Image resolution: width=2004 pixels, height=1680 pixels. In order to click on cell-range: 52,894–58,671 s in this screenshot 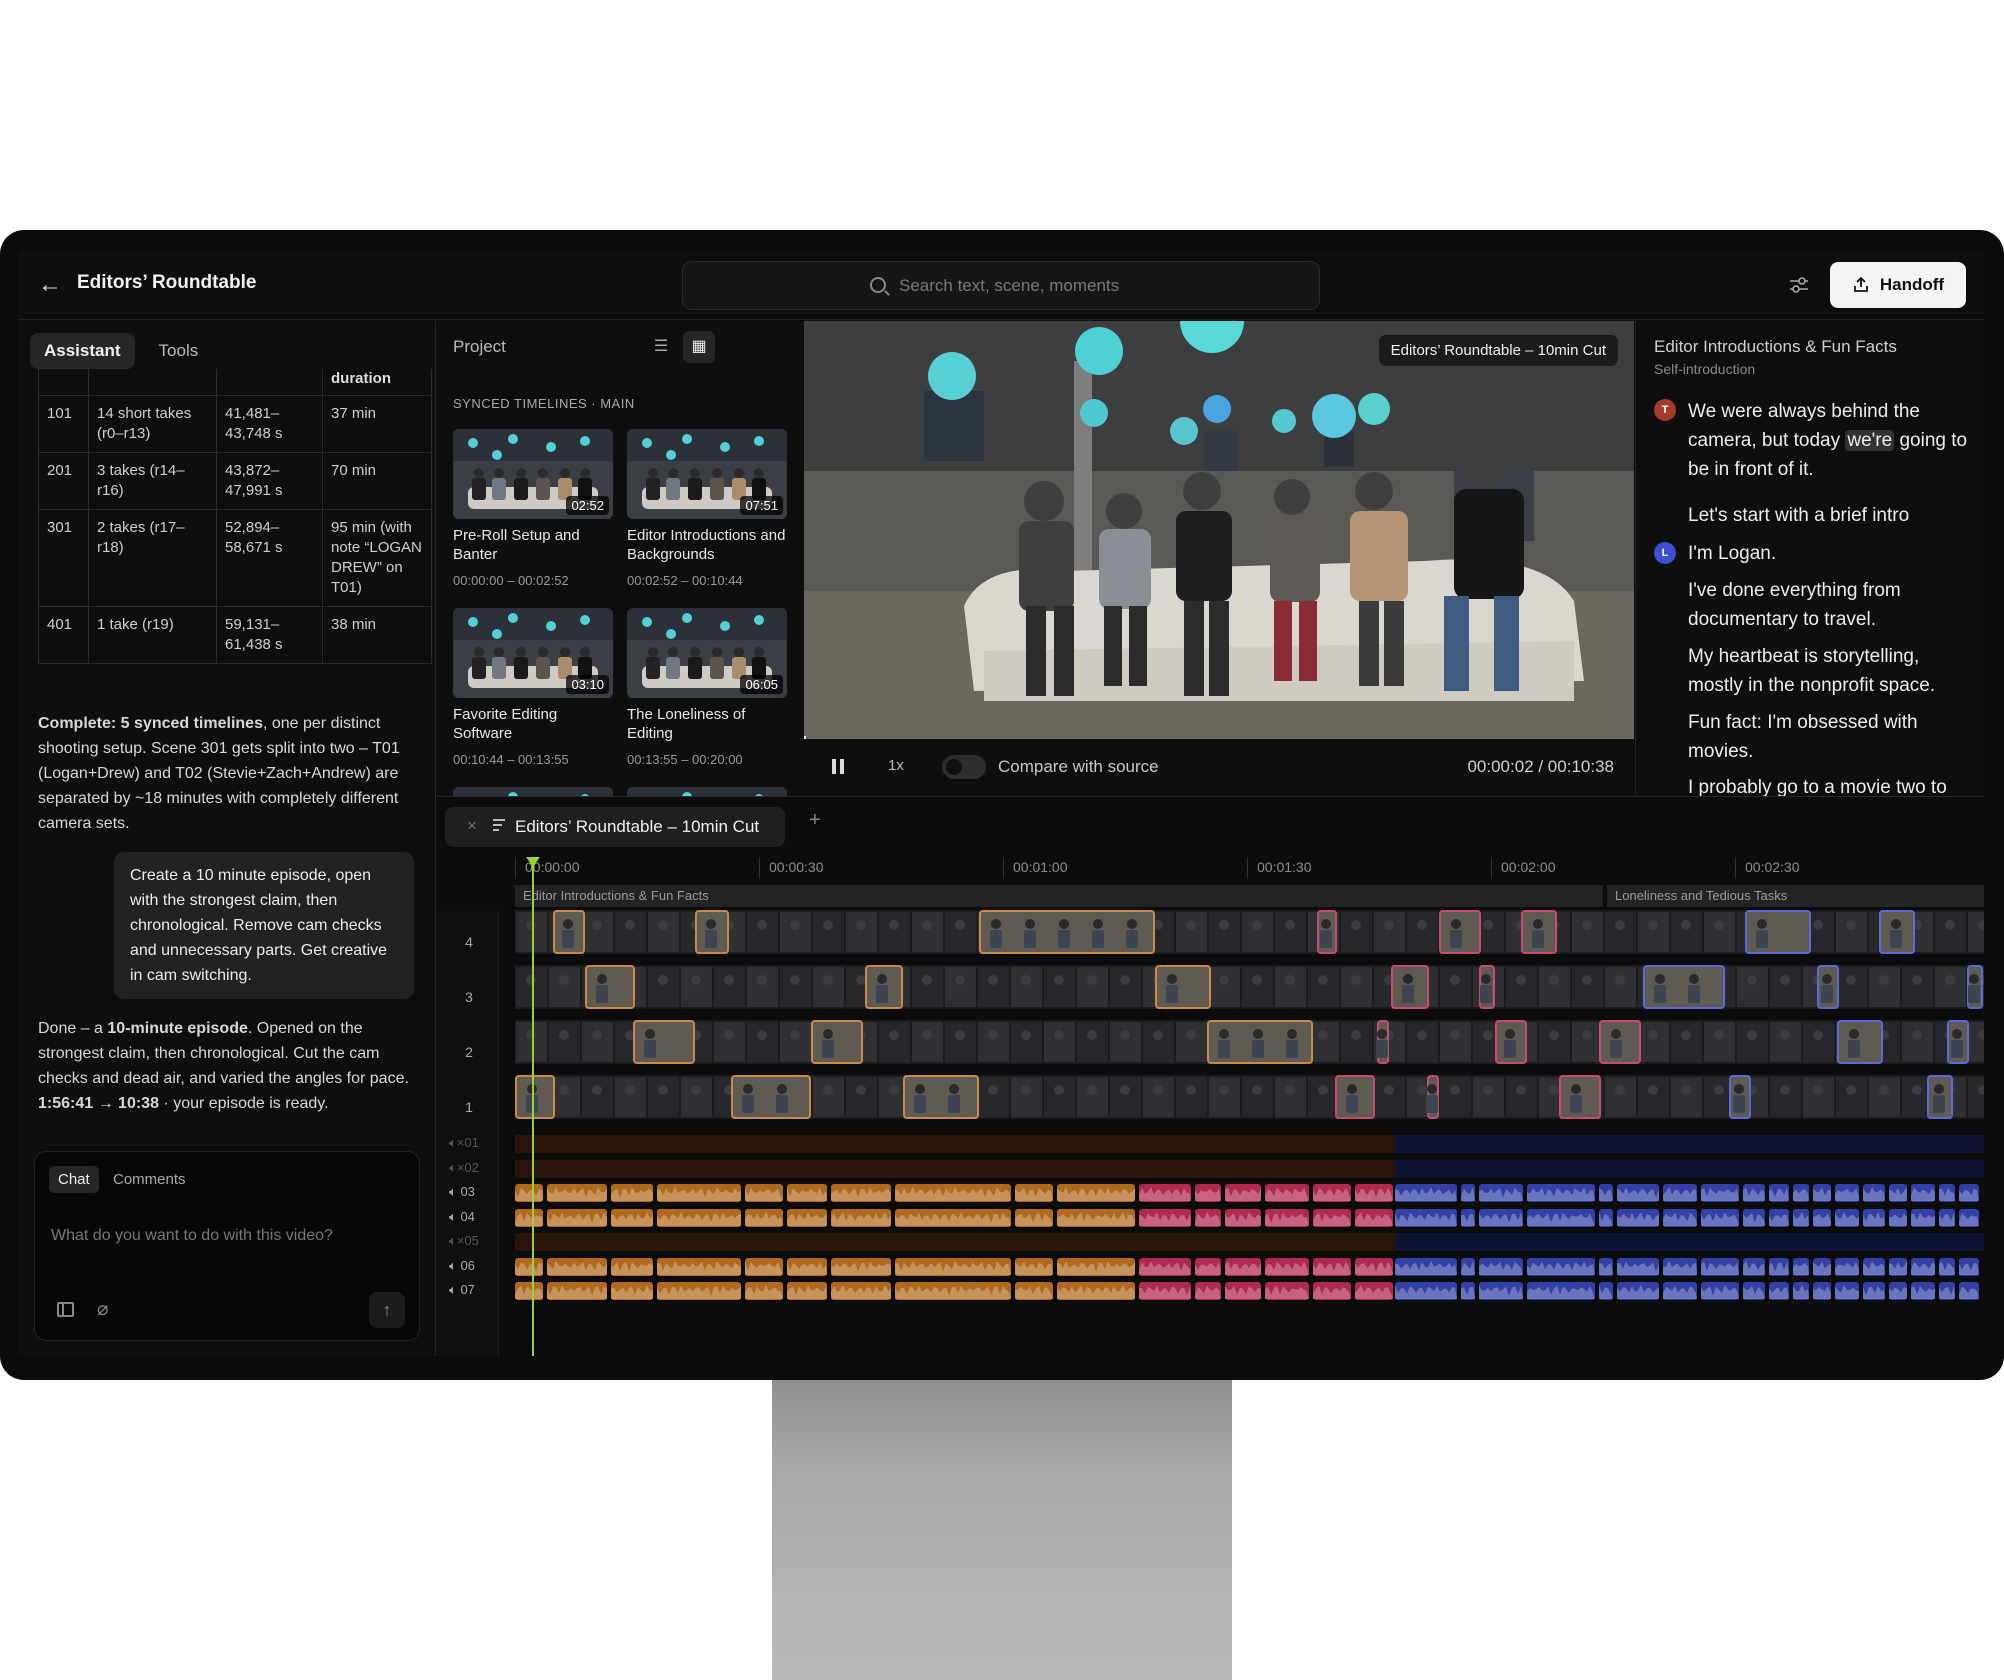, I will do `click(269, 558)`.